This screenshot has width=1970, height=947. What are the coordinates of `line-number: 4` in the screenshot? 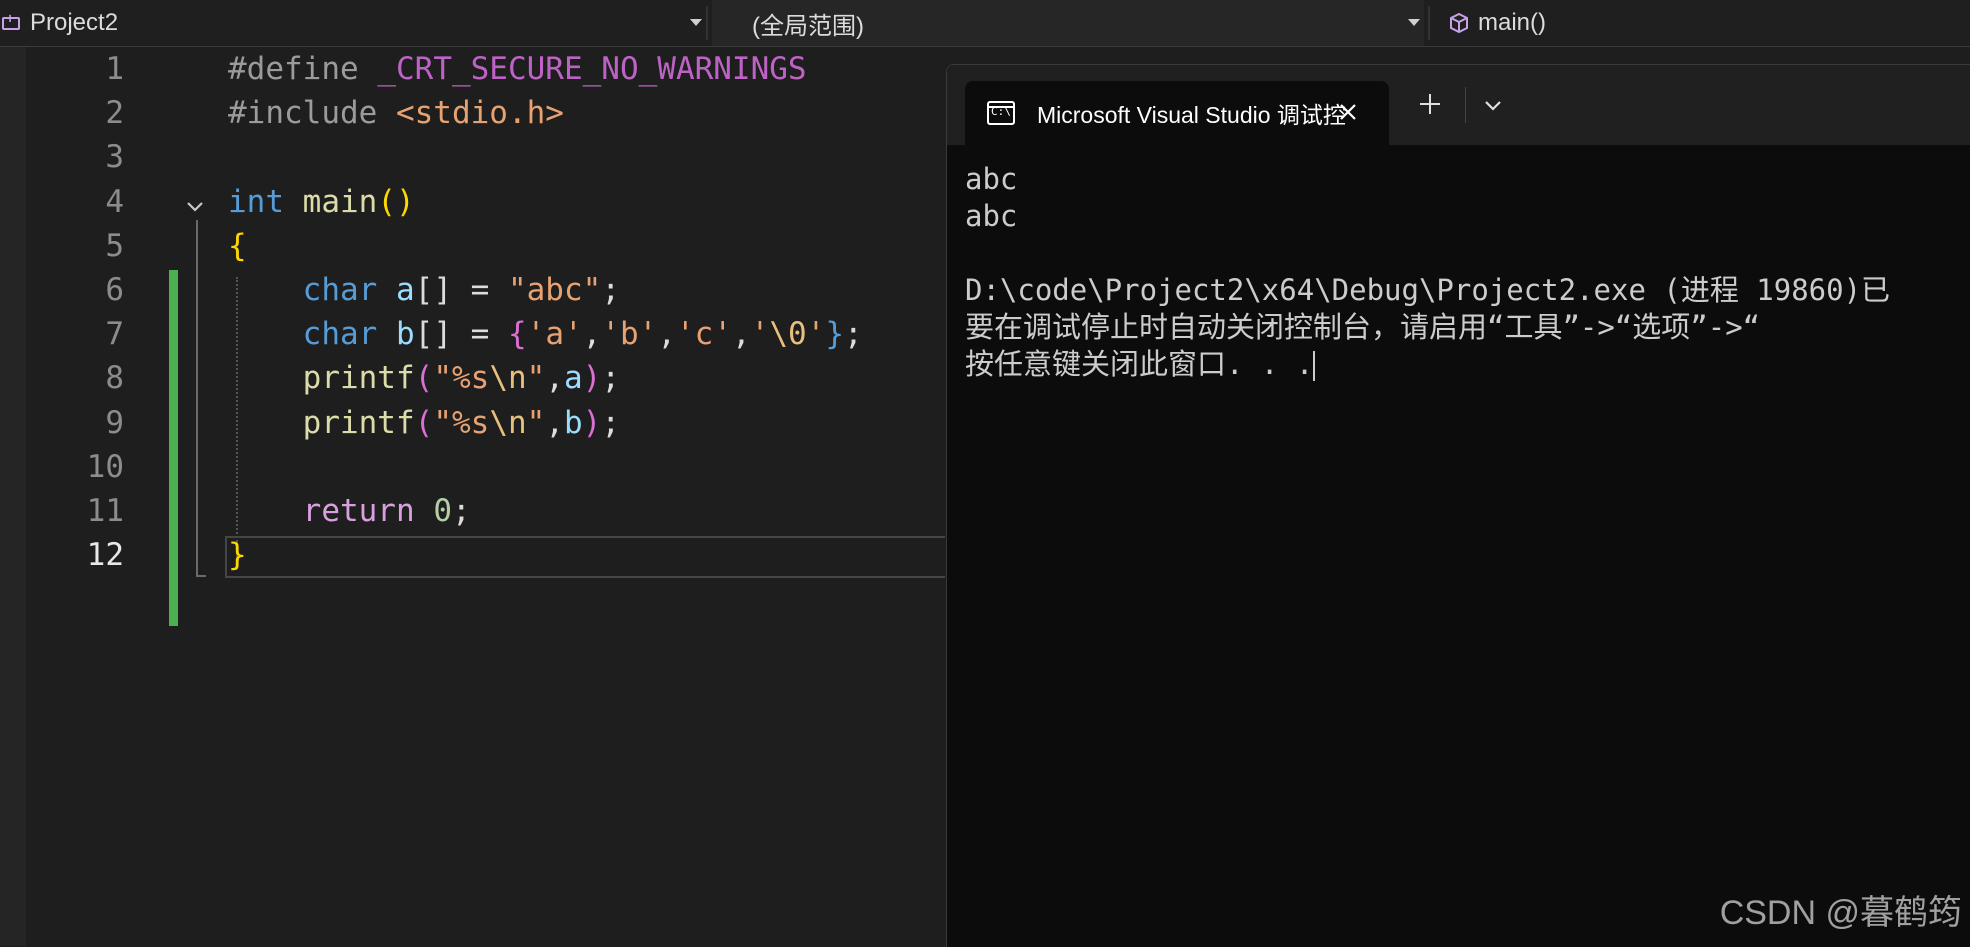 It's located at (114, 202).